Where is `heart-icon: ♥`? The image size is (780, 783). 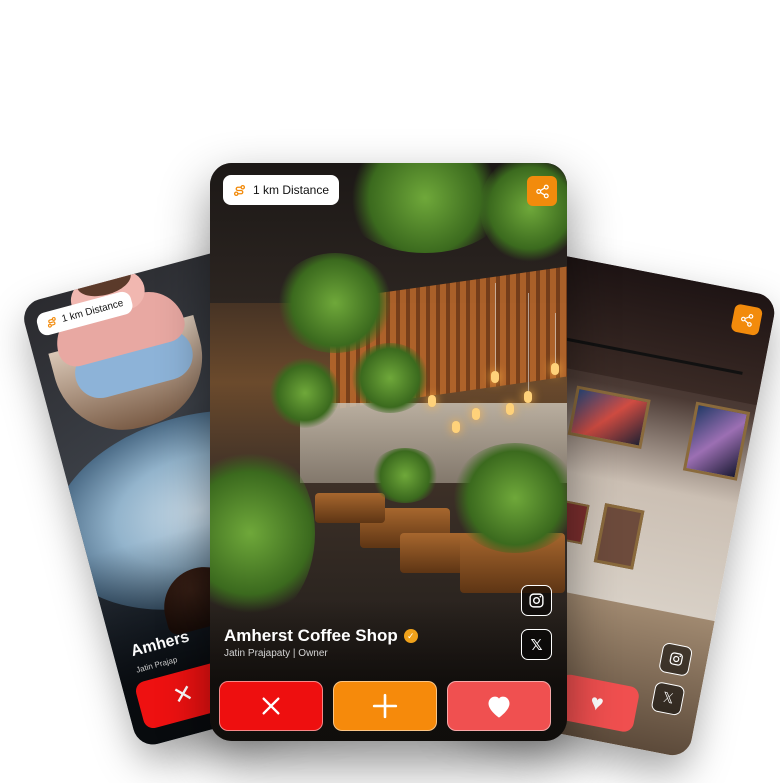 heart-icon: ♥ is located at coordinates (597, 703).